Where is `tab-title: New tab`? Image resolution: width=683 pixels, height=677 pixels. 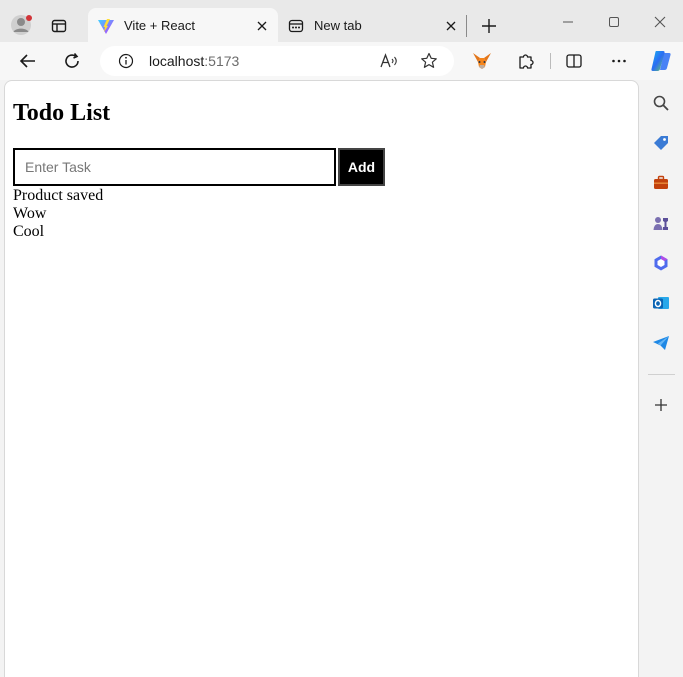
tab-title: New tab is located at coordinates (338, 25).